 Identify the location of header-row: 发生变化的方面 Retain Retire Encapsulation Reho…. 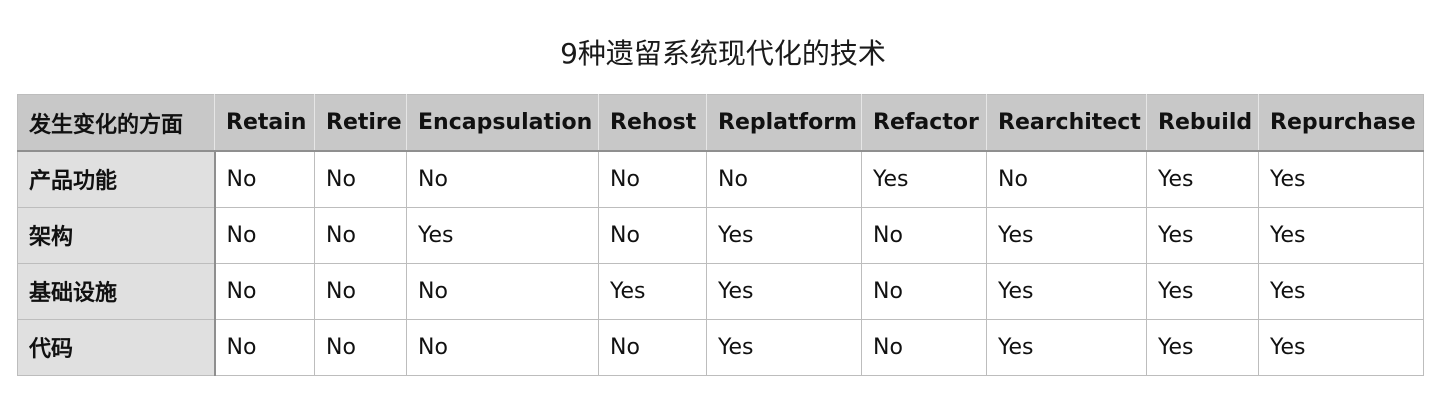
(720, 123).